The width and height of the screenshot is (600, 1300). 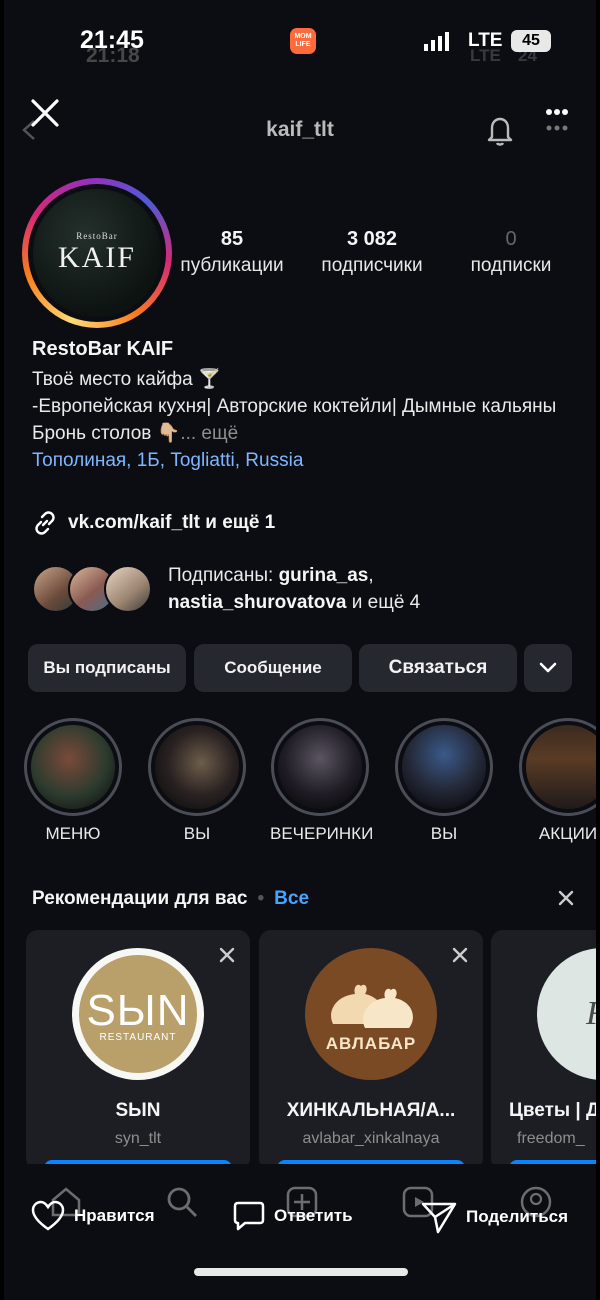 I want to click on highlight-parties: ВЕЧЕРИНКИ, so click(x=322, y=781).